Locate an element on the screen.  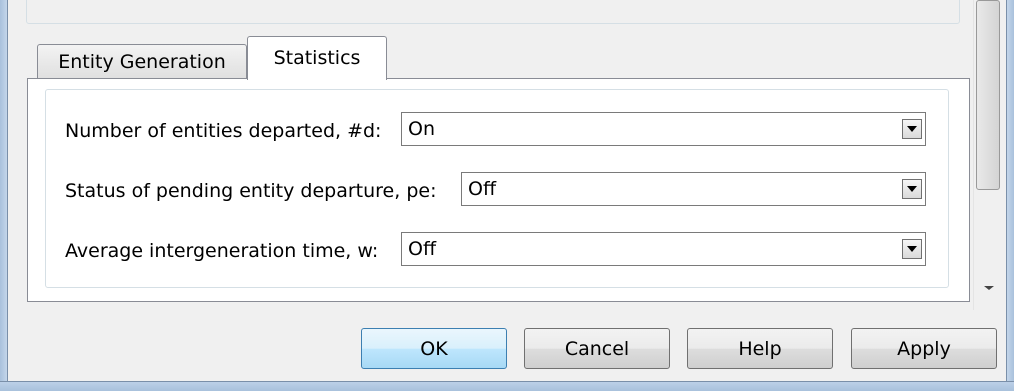
scroll-down-arrow-icon is located at coordinates (989, 288).